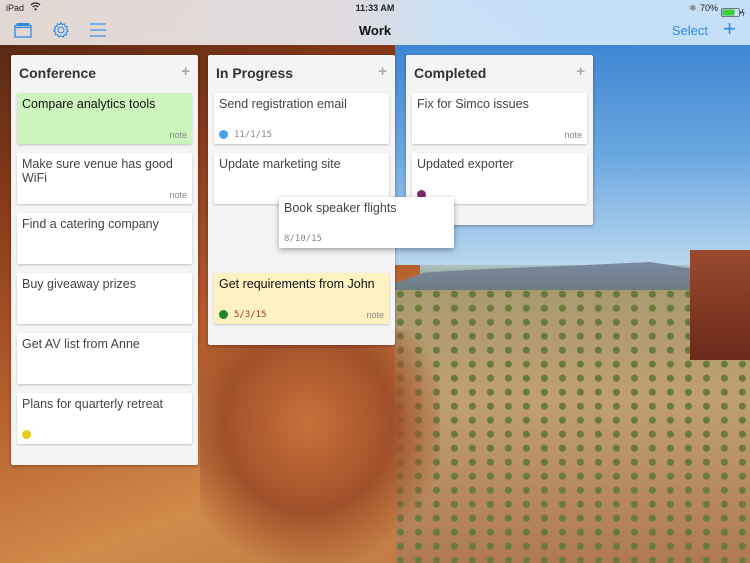 This screenshot has height=563, width=750. Describe the element at coordinates (693, 8) in the screenshot. I see `bluetooth-icon: ✱` at that location.